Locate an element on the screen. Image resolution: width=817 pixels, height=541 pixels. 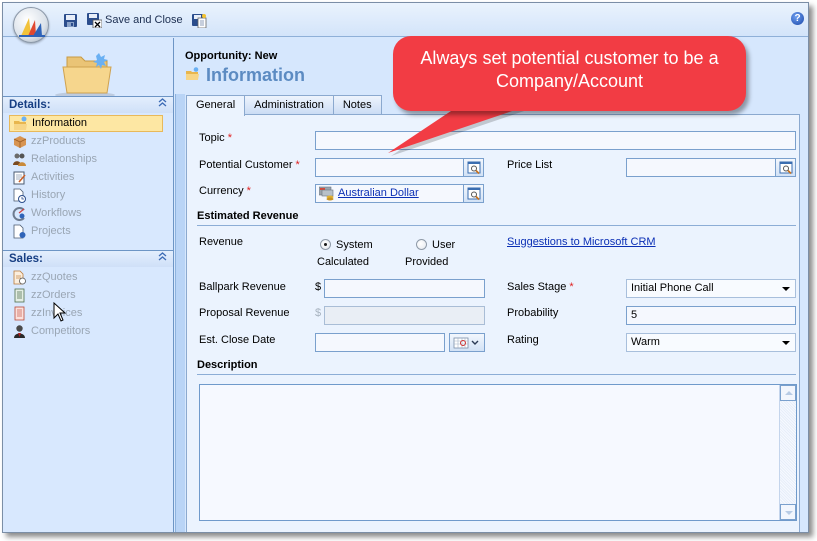
details-header-label: Details: is located at coordinates (30, 105).